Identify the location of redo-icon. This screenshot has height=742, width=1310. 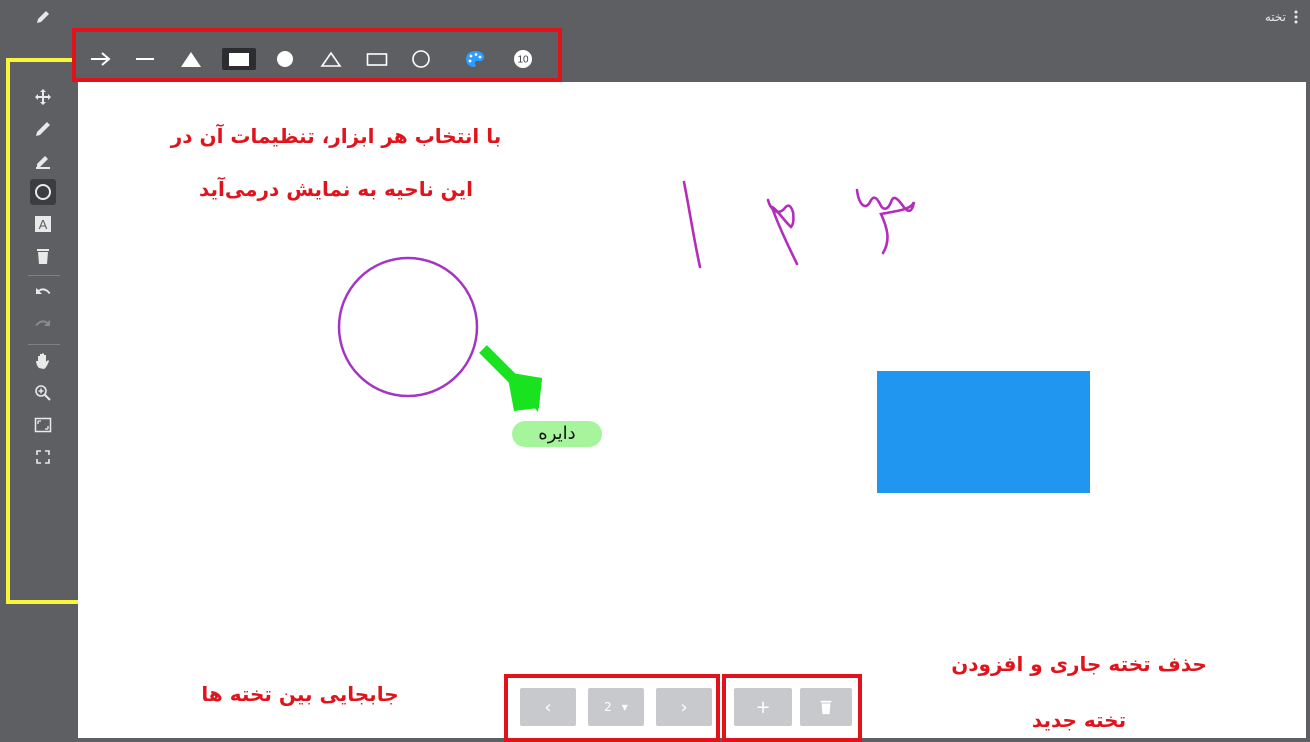
(43, 325).